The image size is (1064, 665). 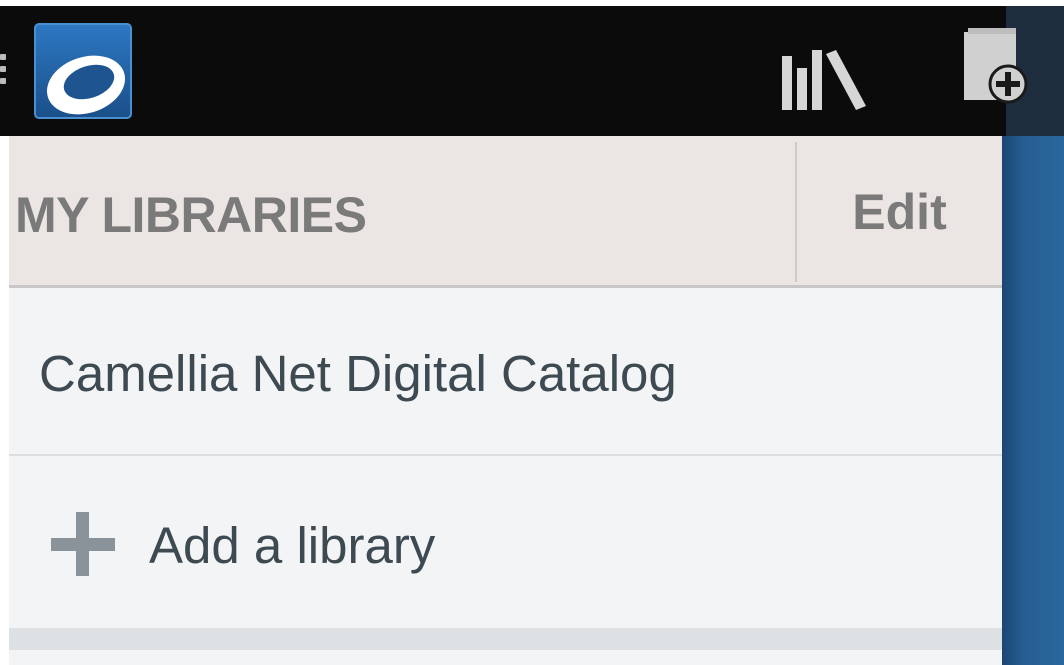 I want to click on overdrive-logo-icon, so click(x=83, y=71).